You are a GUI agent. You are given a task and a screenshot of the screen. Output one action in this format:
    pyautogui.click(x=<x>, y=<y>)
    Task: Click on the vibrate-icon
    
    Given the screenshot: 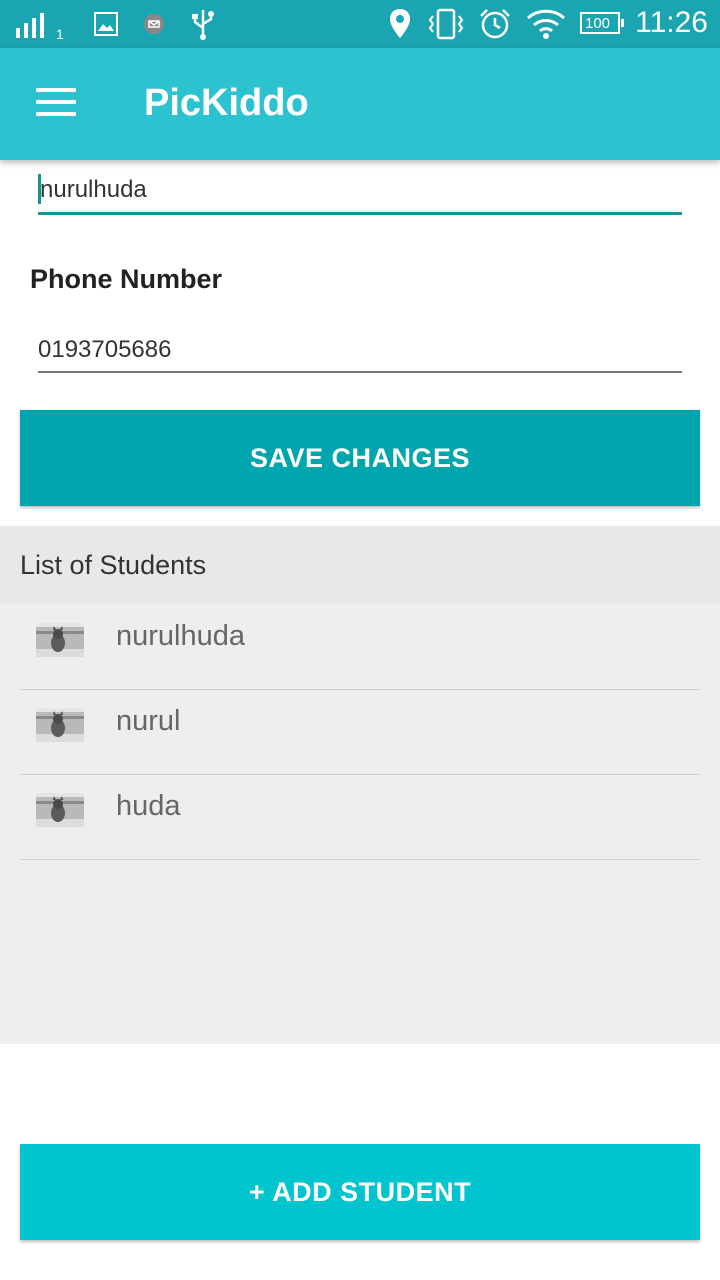 What is the action you would take?
    pyautogui.click(x=446, y=24)
    